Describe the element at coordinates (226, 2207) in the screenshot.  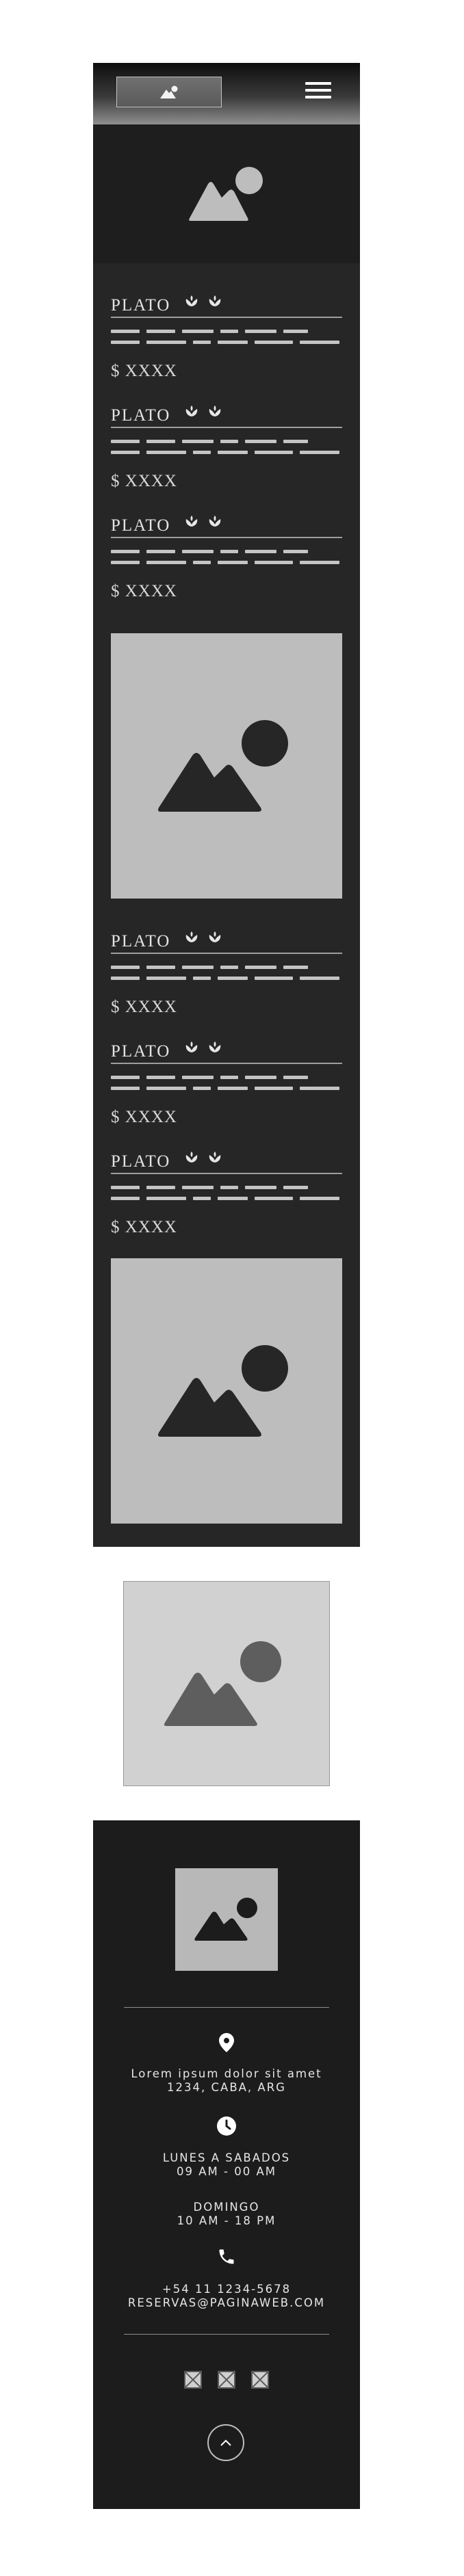
I see `hours-sunday-label: DOMINGO` at that location.